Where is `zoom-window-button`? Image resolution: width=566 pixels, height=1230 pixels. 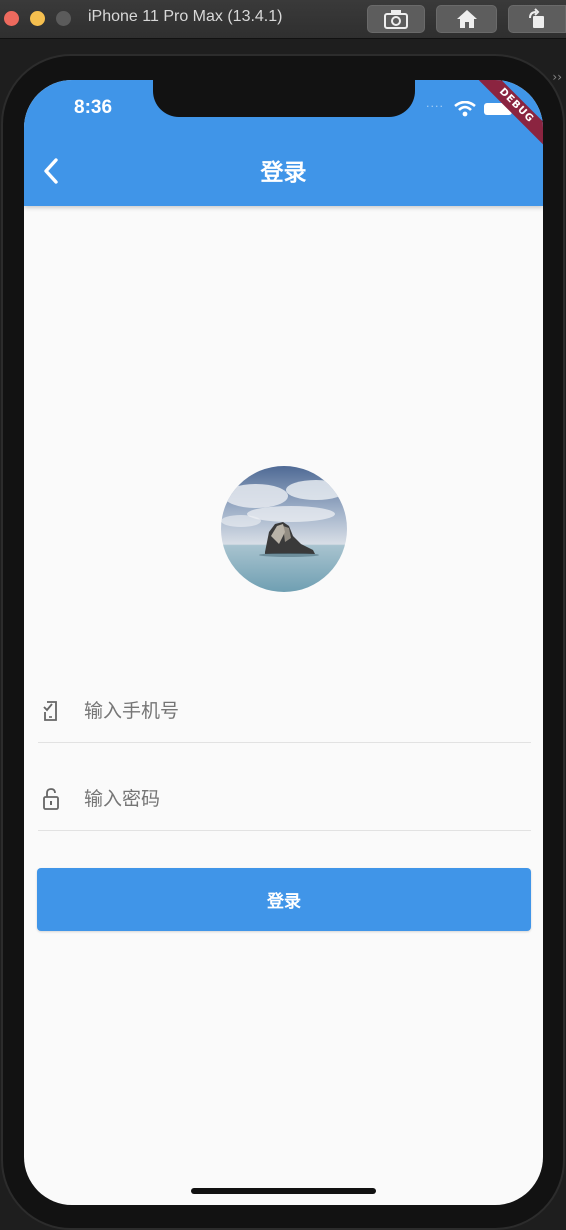
zoom-window-button is located at coordinates (63, 18).